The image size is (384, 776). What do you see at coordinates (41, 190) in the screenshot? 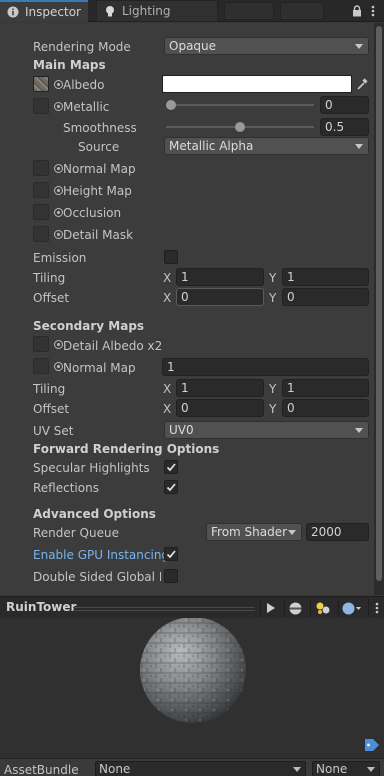
I see `height-map-slot` at bounding box center [41, 190].